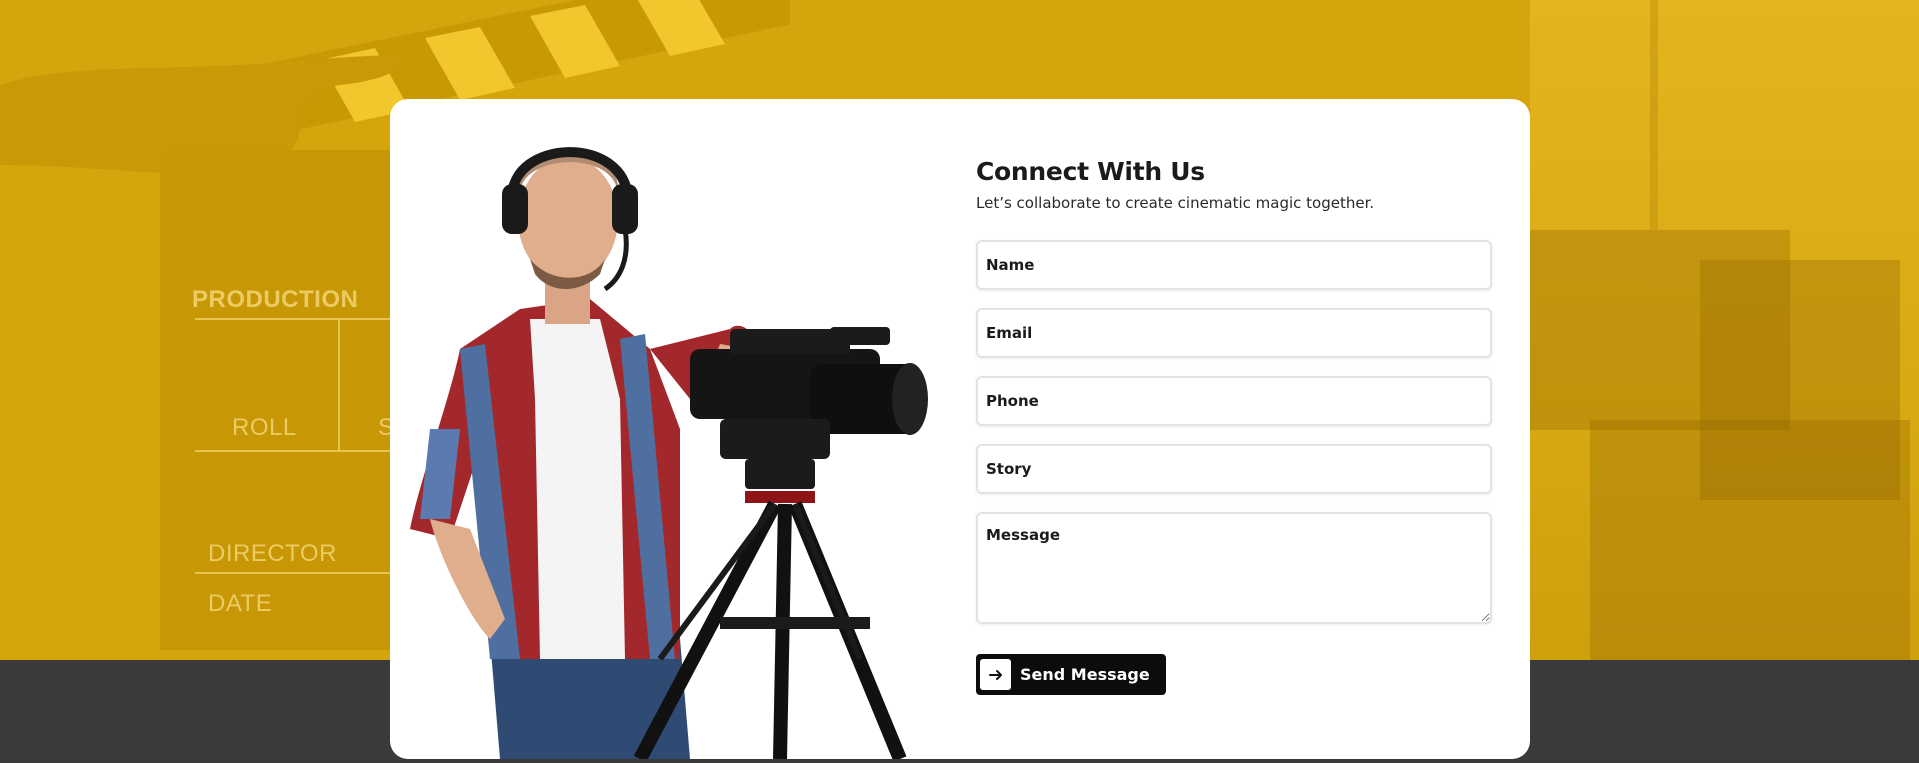  What do you see at coordinates (272, 553) in the screenshot?
I see `board-label-director: DIRECTOR` at bounding box center [272, 553].